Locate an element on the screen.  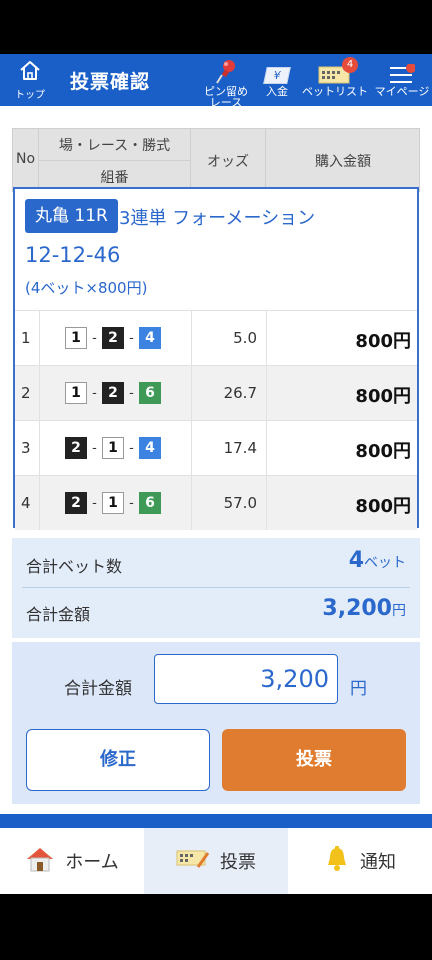
row-no: 3 is located at coordinates (26, 448).